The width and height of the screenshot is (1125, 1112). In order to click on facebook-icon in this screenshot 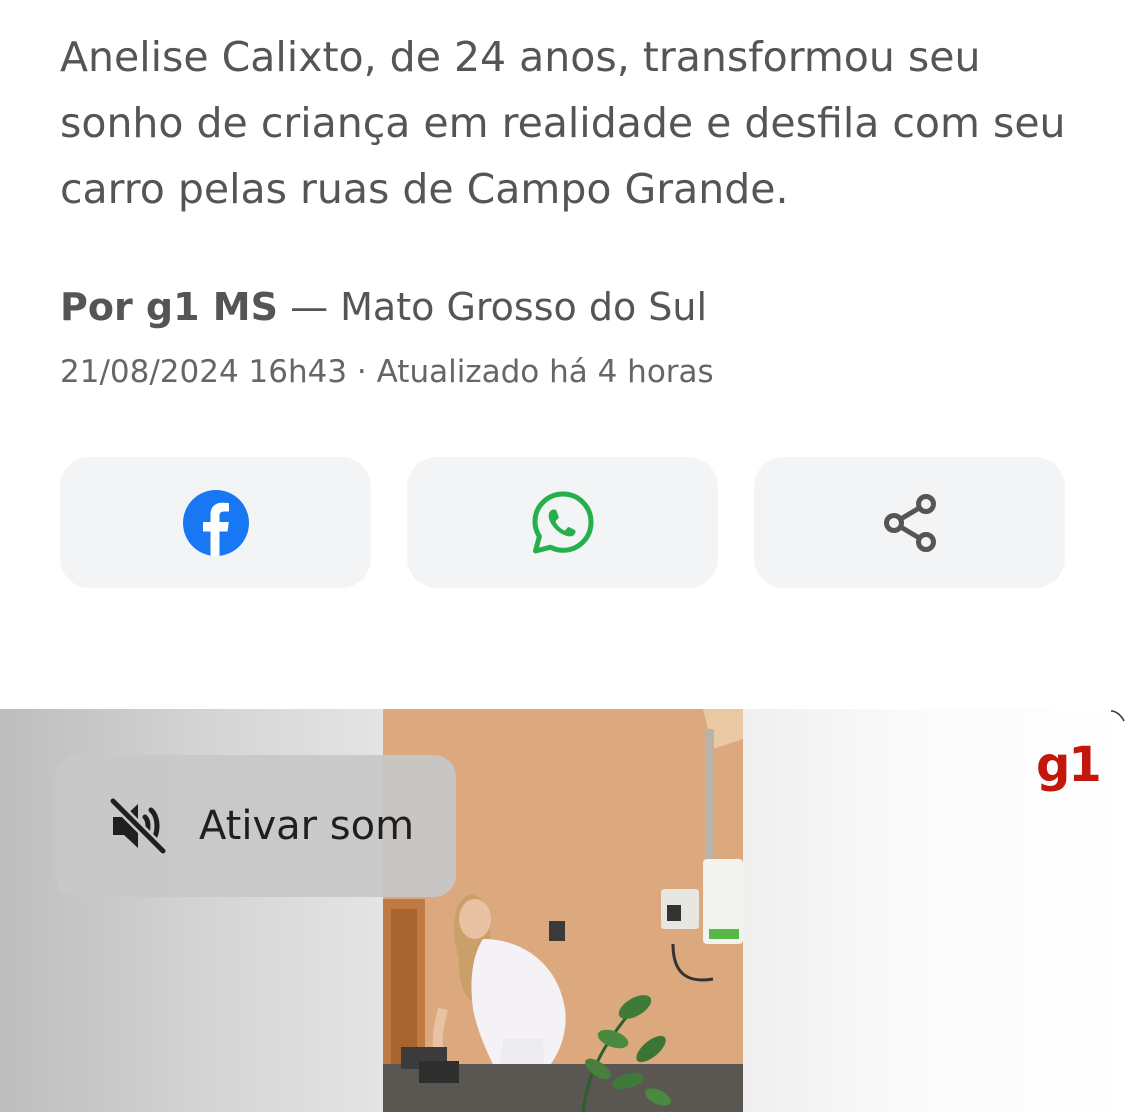, I will do `click(215, 522)`.